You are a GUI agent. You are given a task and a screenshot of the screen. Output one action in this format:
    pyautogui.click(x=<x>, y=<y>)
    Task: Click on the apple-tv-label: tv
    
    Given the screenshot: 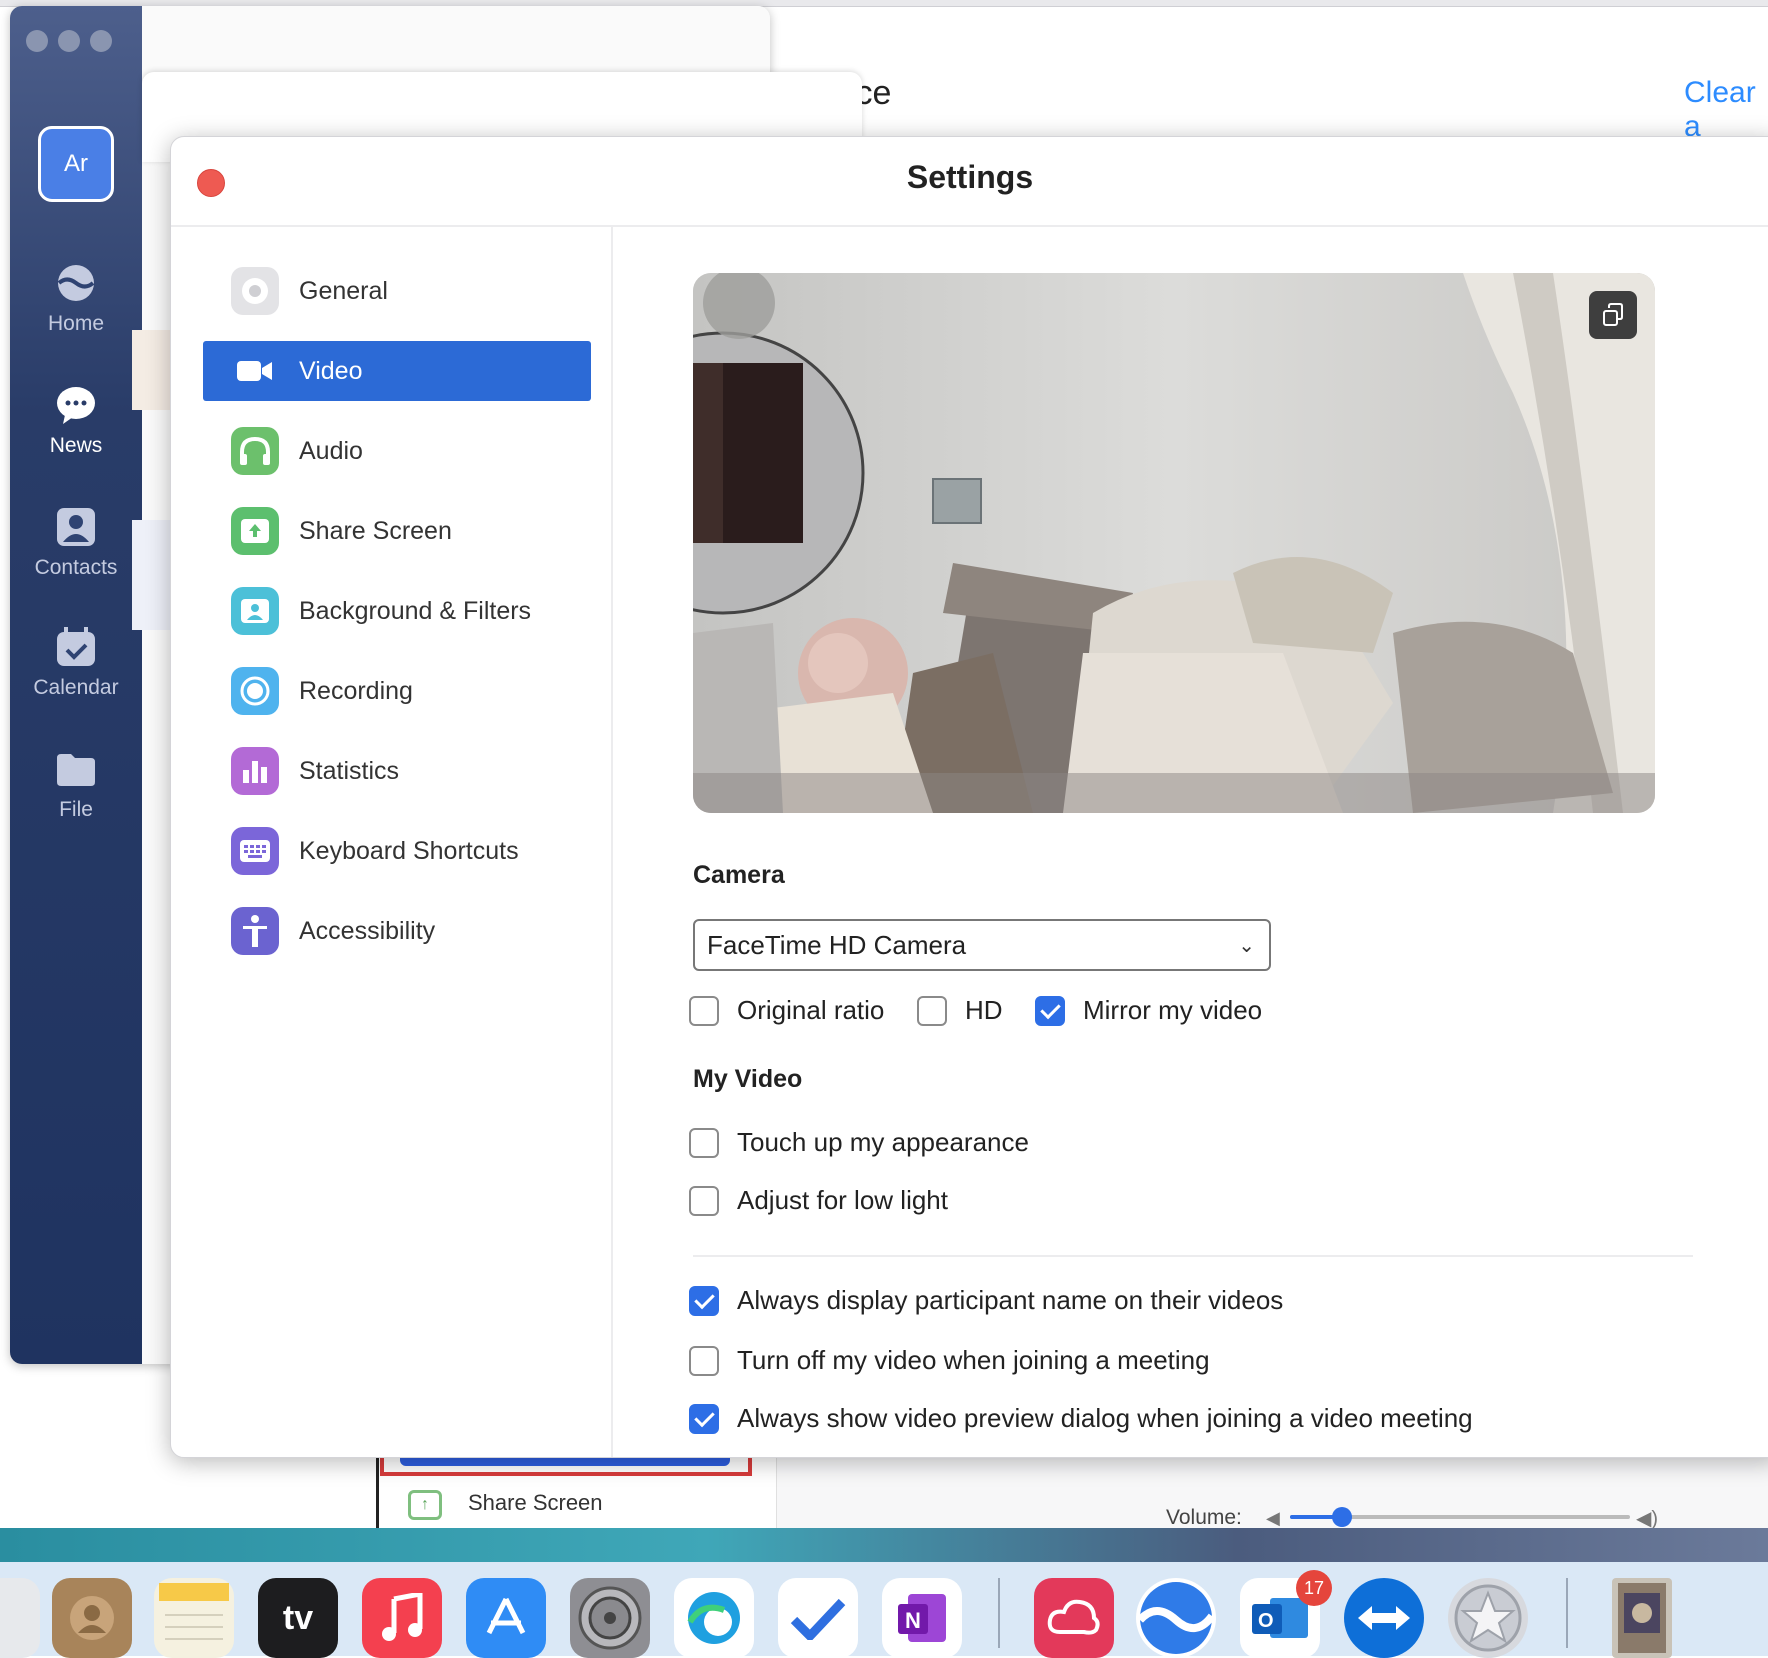 What is the action you would take?
    pyautogui.click(x=298, y=1617)
    